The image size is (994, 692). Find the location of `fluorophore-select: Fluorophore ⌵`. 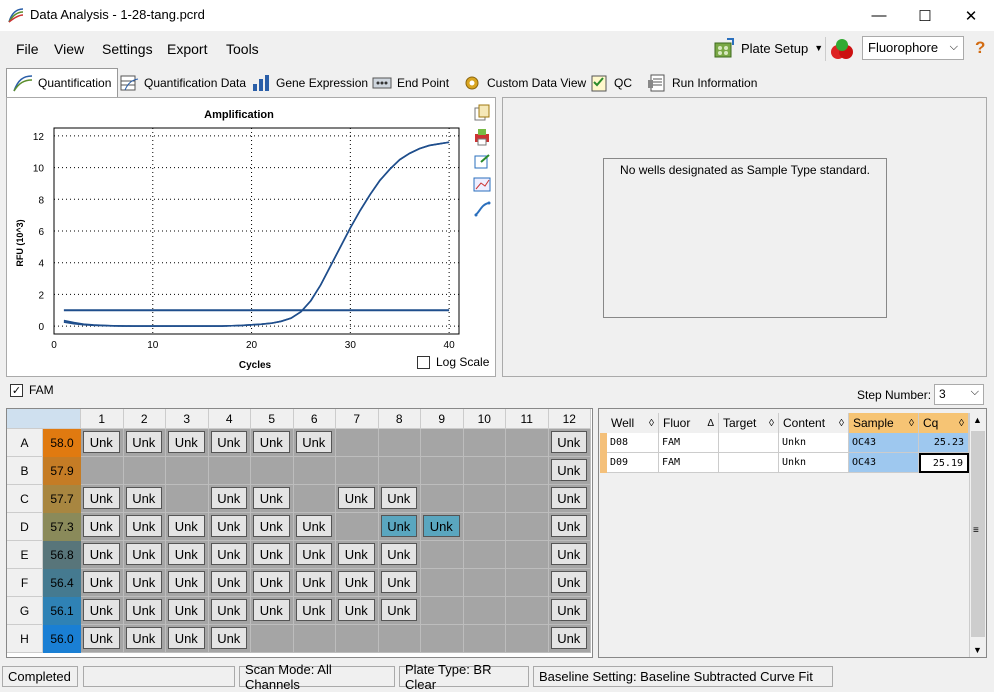

fluorophore-select: Fluorophore ⌵ is located at coordinates (913, 48).